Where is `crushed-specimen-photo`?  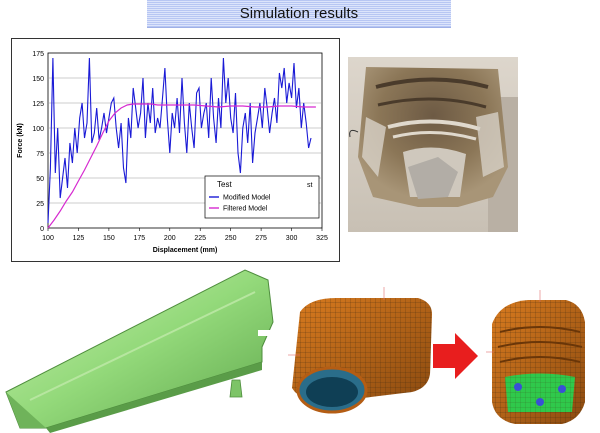
crushed-specimen-photo is located at coordinates (433, 144).